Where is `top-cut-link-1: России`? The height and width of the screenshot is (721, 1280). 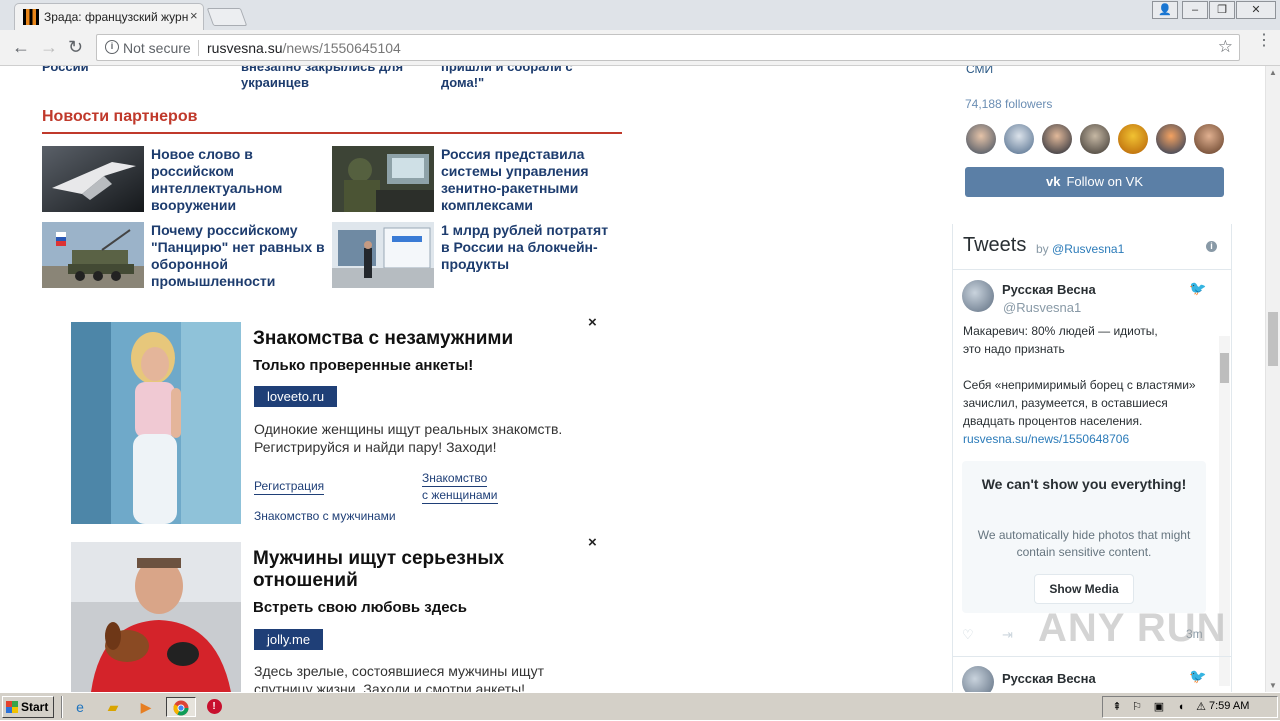 top-cut-link-1: России is located at coordinates (127, 70).